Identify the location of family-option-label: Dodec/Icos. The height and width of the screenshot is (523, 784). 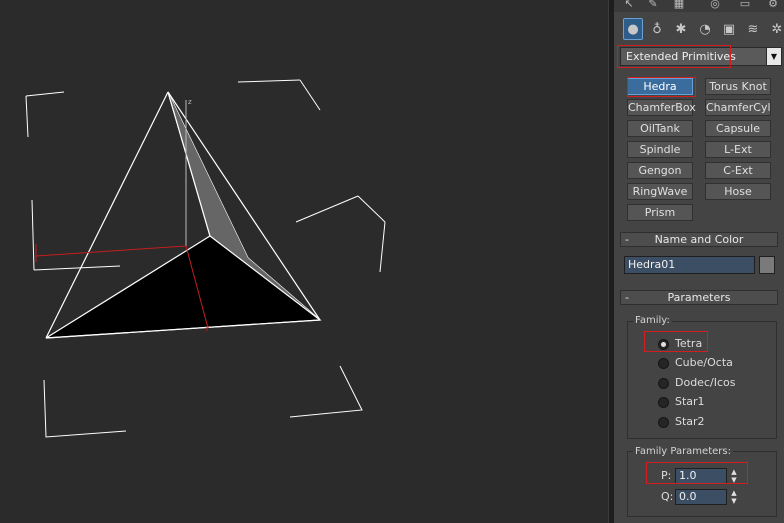
(705, 382).